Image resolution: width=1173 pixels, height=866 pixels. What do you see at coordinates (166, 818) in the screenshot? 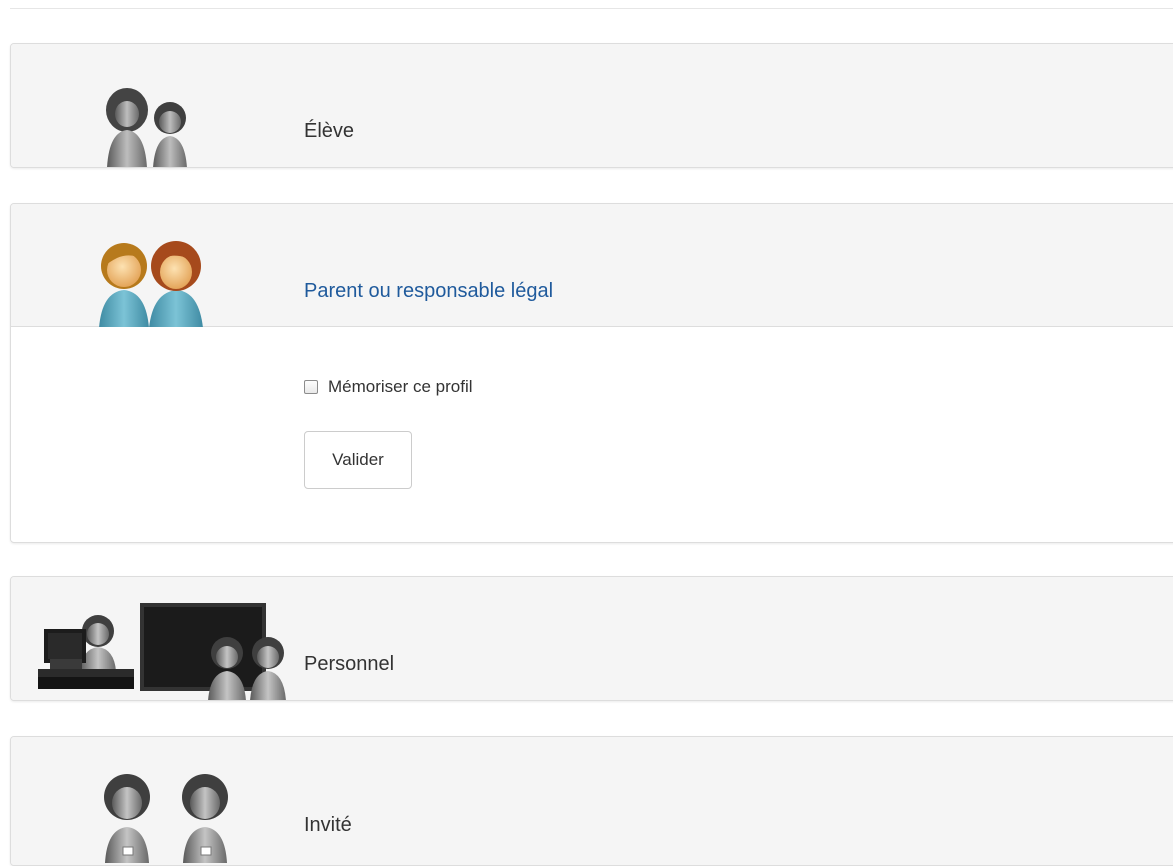
I see `guests-icon` at bounding box center [166, 818].